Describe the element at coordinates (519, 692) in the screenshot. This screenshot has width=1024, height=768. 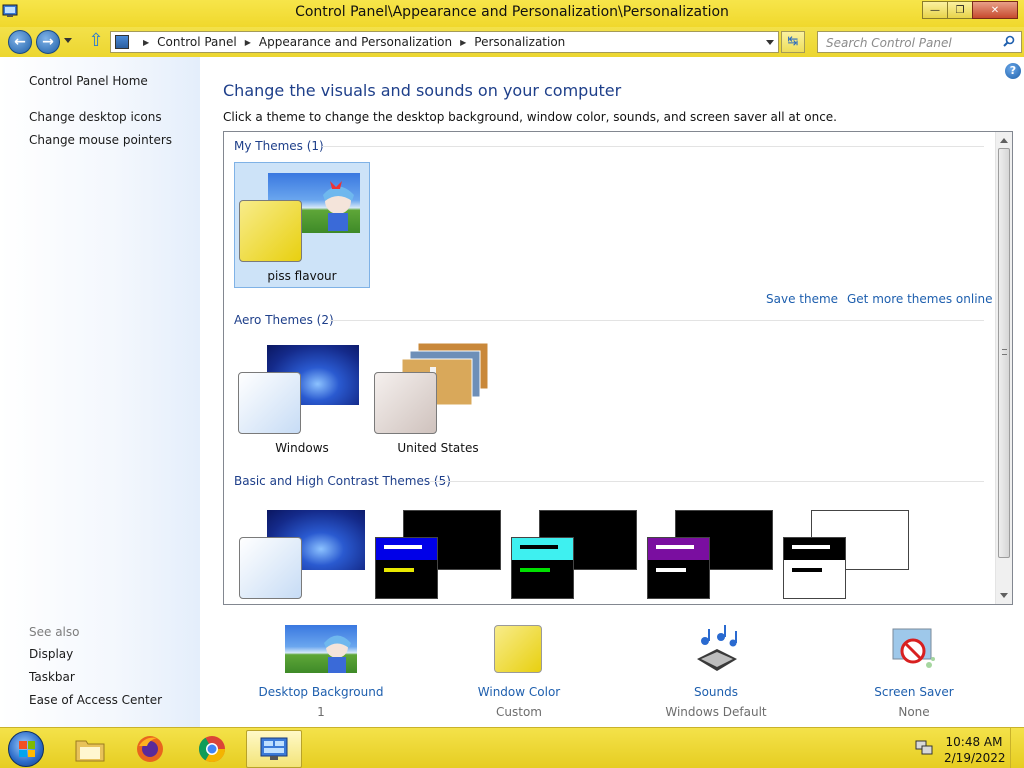
I see `window-color-label: Window Color` at that location.